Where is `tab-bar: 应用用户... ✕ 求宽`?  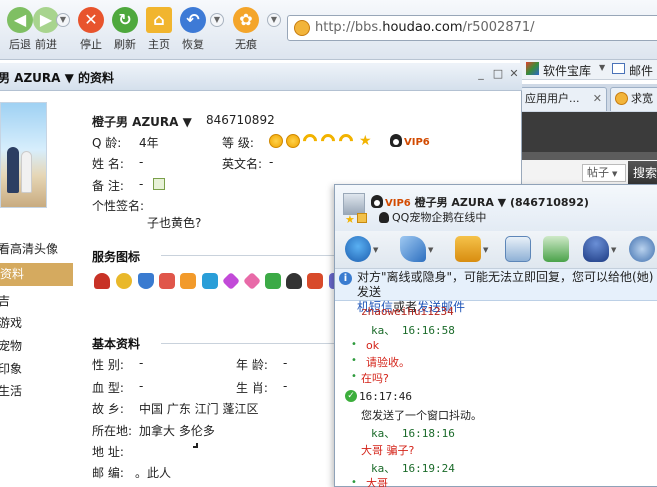 tab-bar: 应用用户... ✕ 求宽 is located at coordinates (588, 98).